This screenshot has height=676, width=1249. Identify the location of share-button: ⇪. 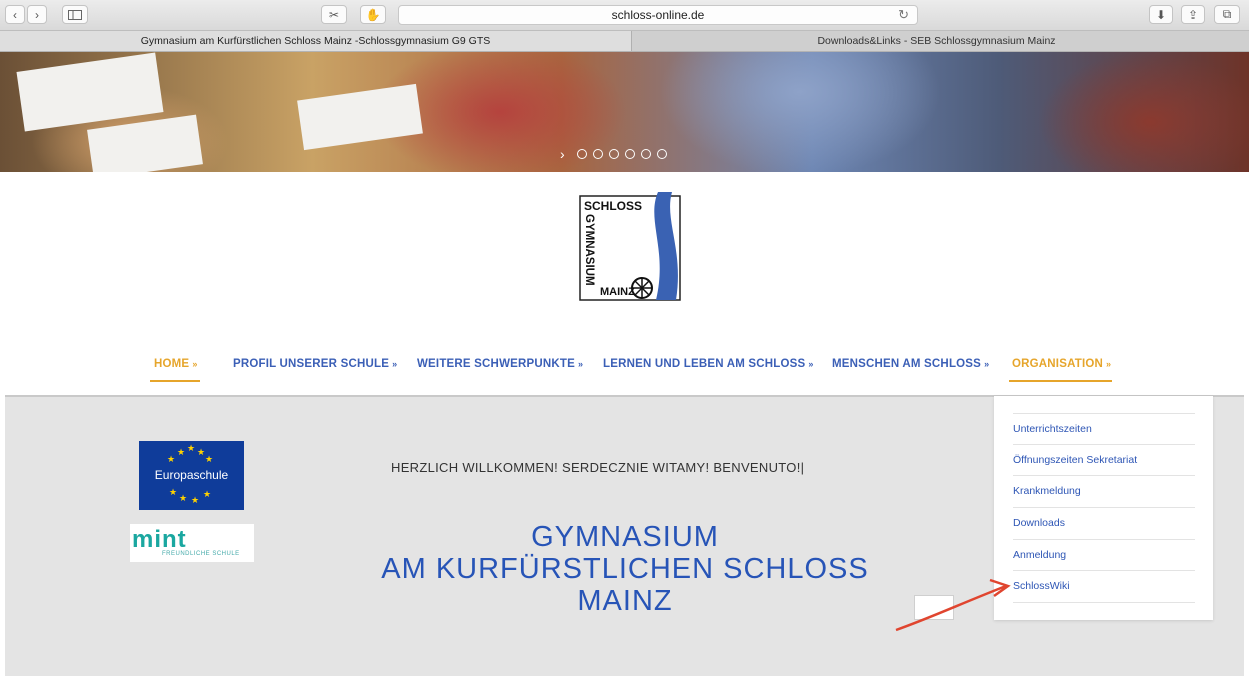
(1193, 14).